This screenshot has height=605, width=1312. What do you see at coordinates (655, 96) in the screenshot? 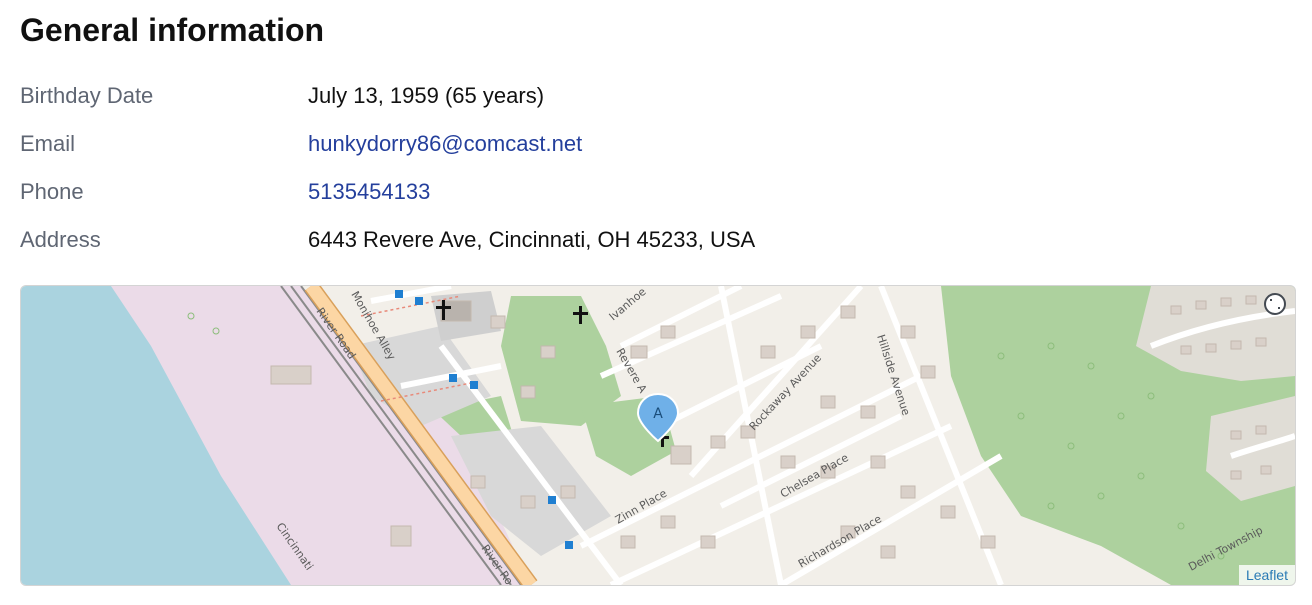
I see `info-row-birthday: Birthday Date July 13, 1959 (65 years)` at bounding box center [655, 96].